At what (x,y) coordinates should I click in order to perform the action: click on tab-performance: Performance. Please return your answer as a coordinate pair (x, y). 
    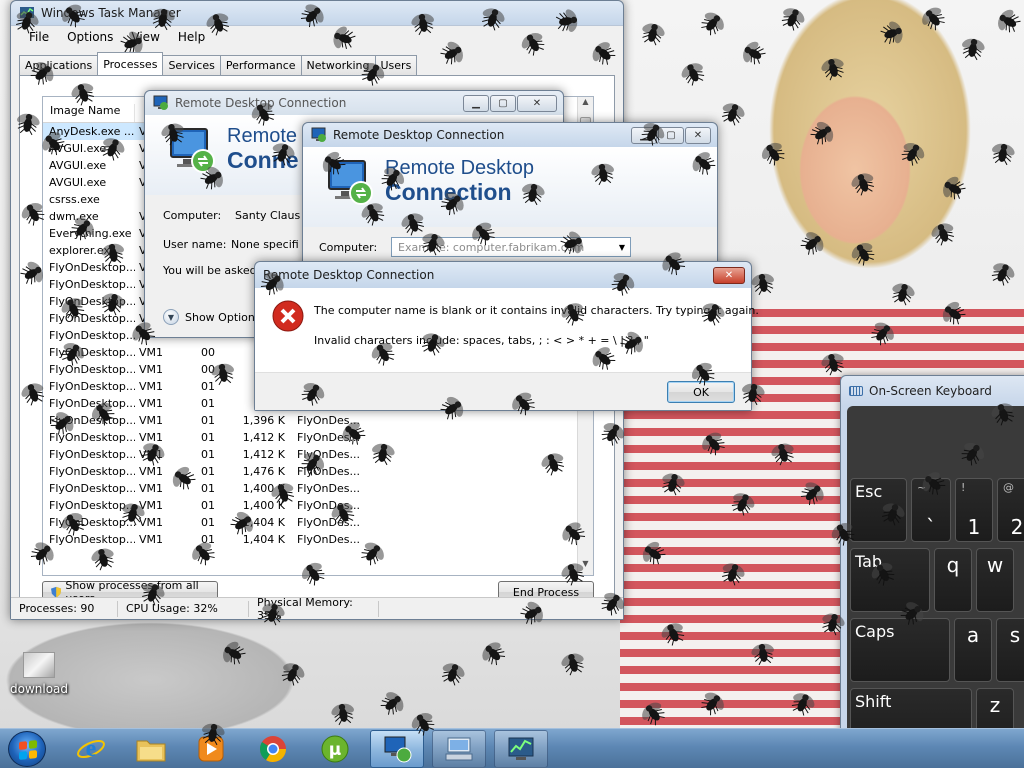
    Looking at the image, I should click on (260, 65).